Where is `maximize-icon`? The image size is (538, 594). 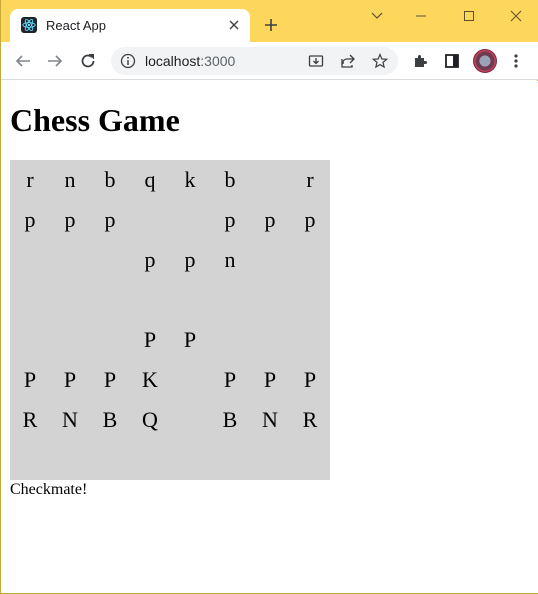 maximize-icon is located at coordinates (469, 16).